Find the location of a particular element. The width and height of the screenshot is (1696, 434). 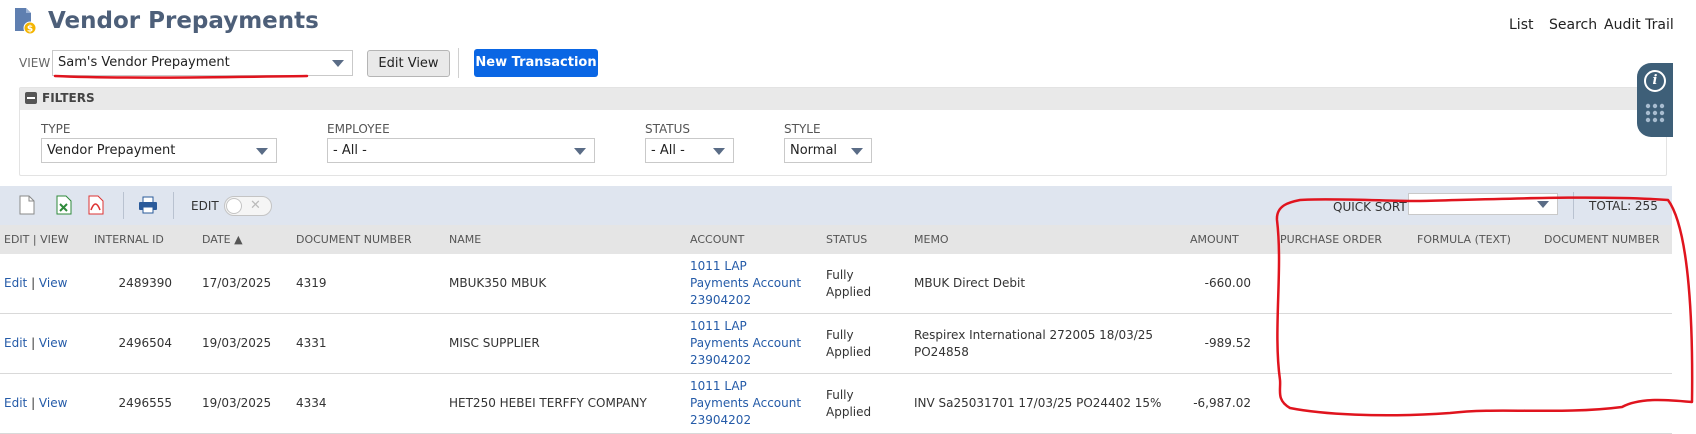

column-header-status: STATUS is located at coordinates (846, 239).